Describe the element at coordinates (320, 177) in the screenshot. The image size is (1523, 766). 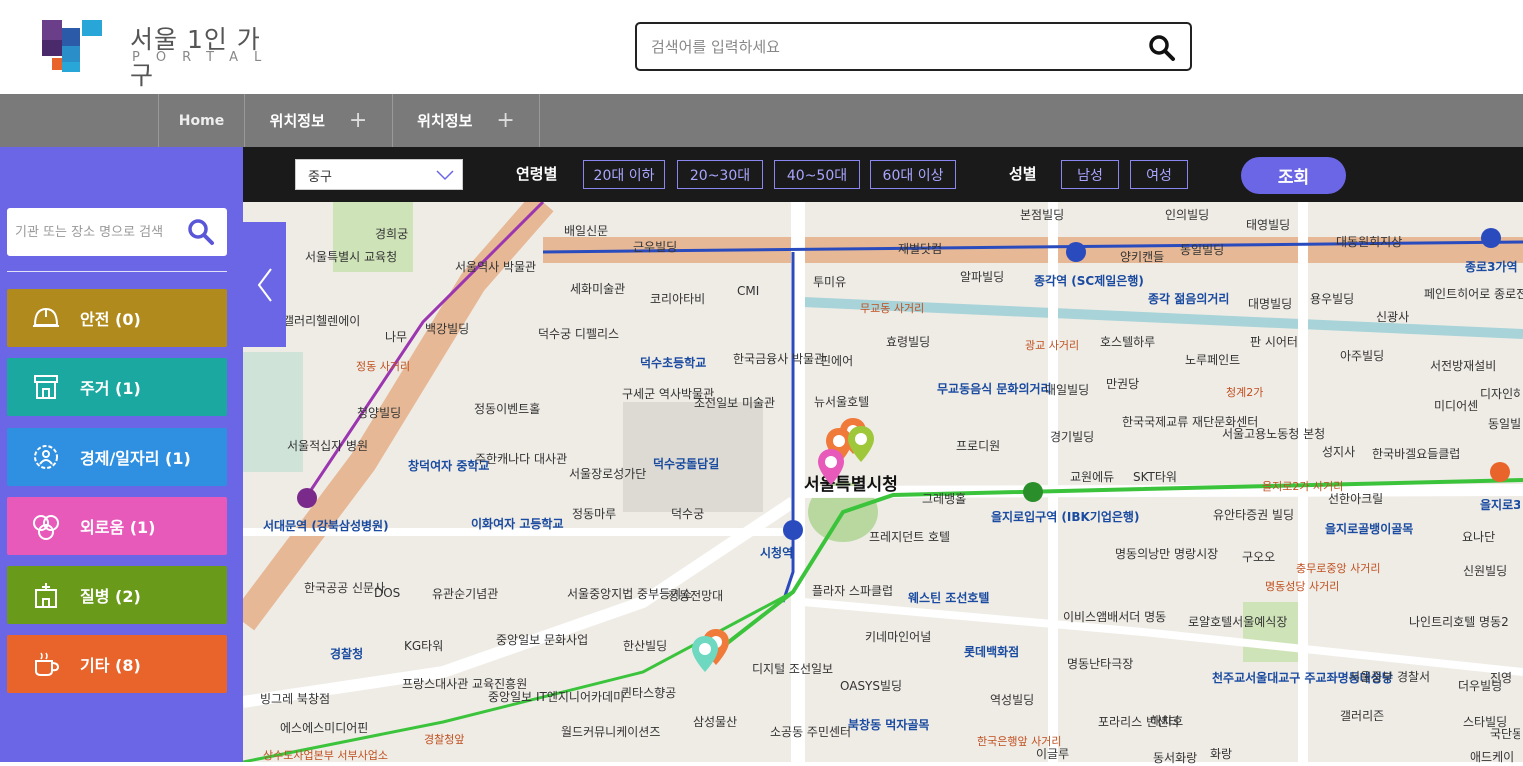
I see `district-value: 중구` at that location.